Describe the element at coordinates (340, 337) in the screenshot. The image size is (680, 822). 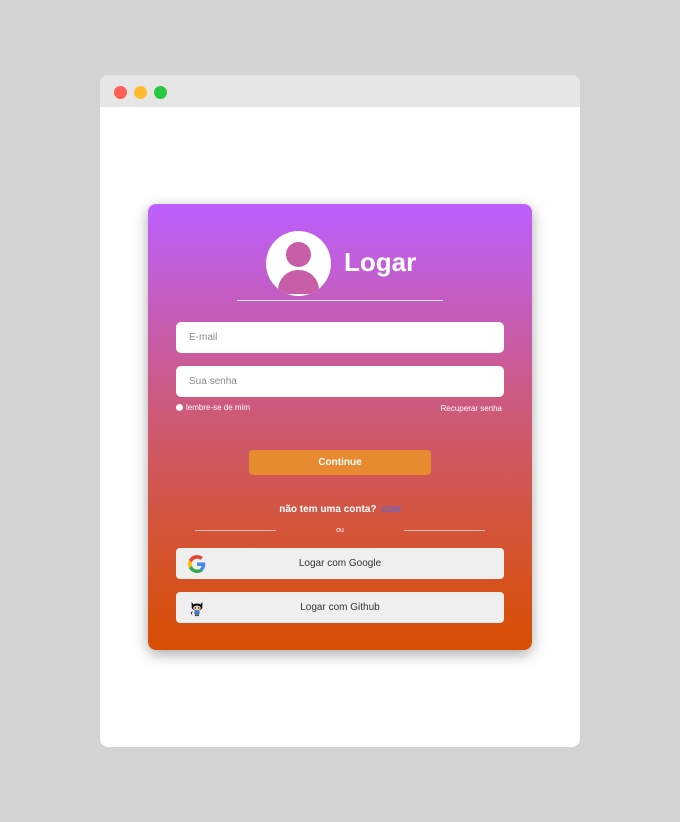
I see `email-field` at that location.